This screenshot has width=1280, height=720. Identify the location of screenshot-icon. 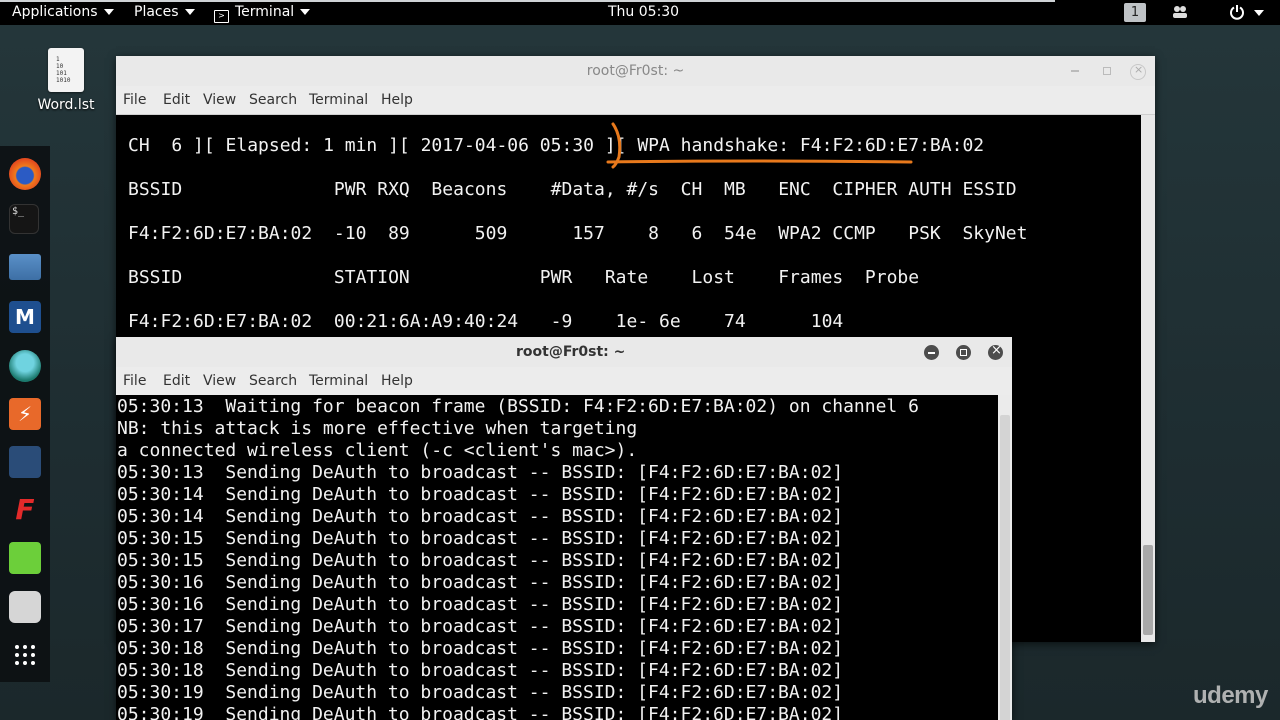
(25, 607).